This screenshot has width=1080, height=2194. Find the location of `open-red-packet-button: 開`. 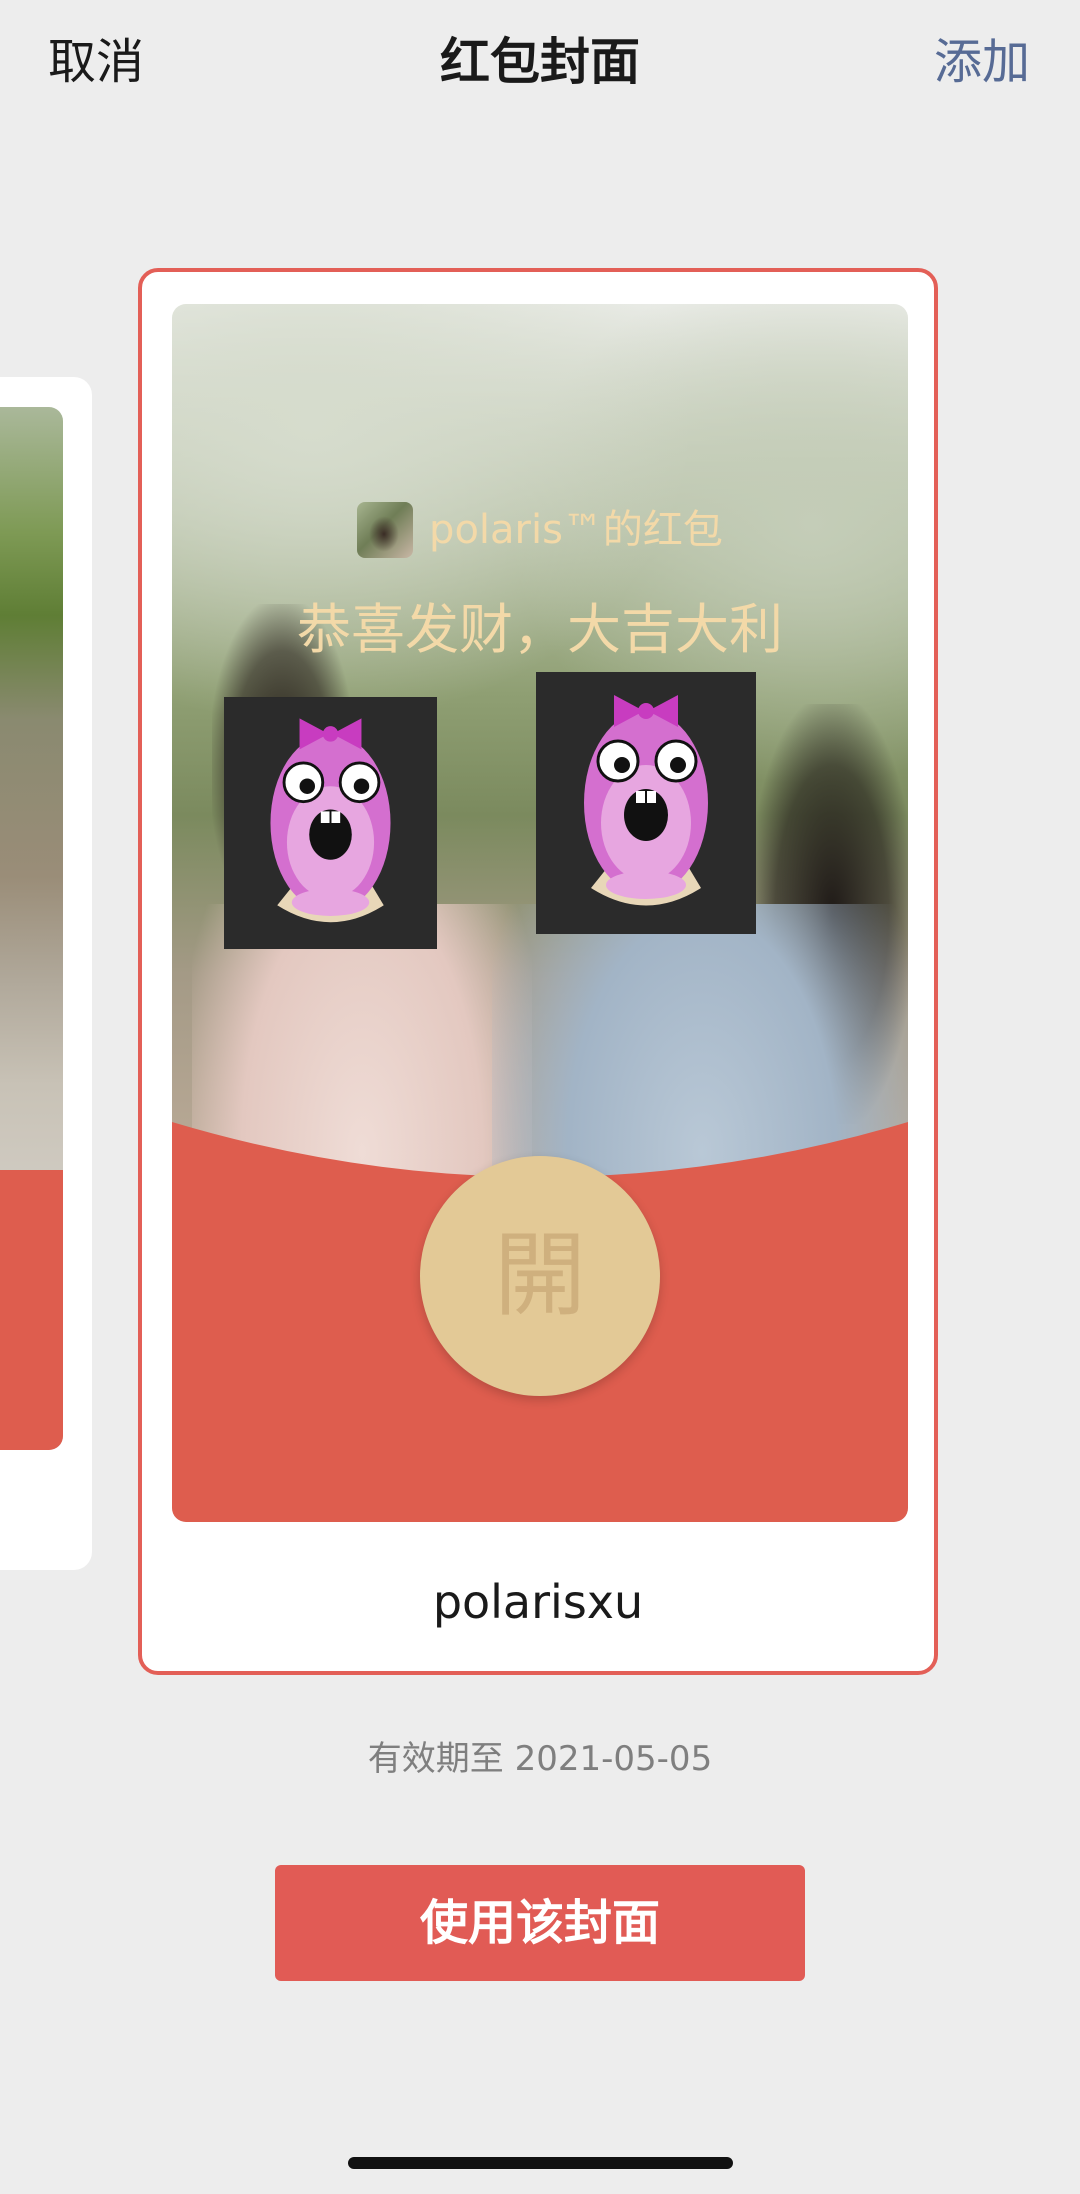

open-red-packet-button: 開 is located at coordinates (540, 1276).